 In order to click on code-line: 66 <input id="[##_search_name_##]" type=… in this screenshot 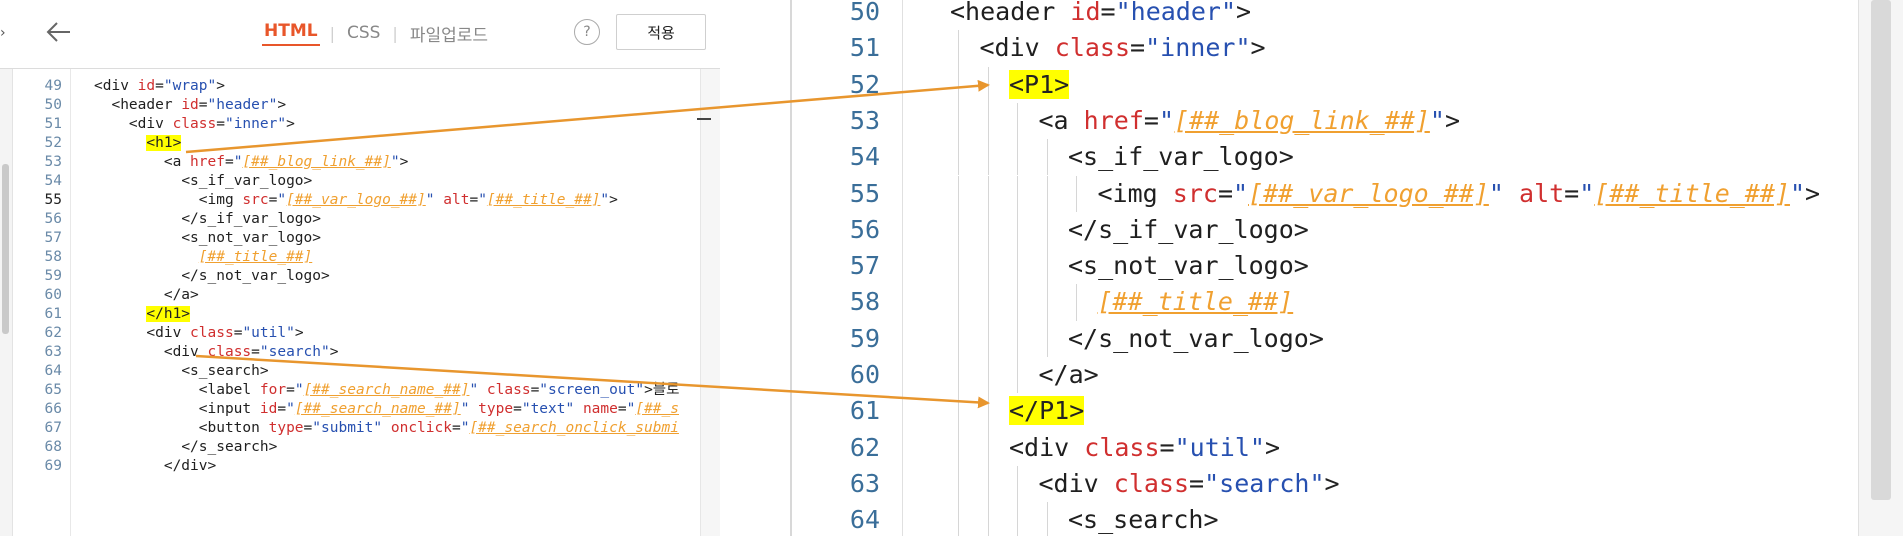, I will do `click(350, 409)`.